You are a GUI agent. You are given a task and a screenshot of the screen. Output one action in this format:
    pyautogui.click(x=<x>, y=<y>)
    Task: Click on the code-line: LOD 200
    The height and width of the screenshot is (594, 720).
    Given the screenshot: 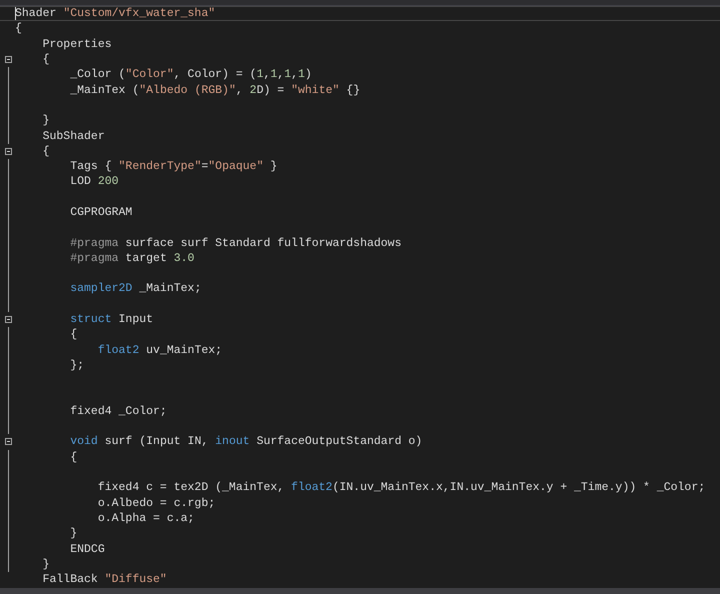 What is the action you would take?
    pyautogui.click(x=94, y=182)
    